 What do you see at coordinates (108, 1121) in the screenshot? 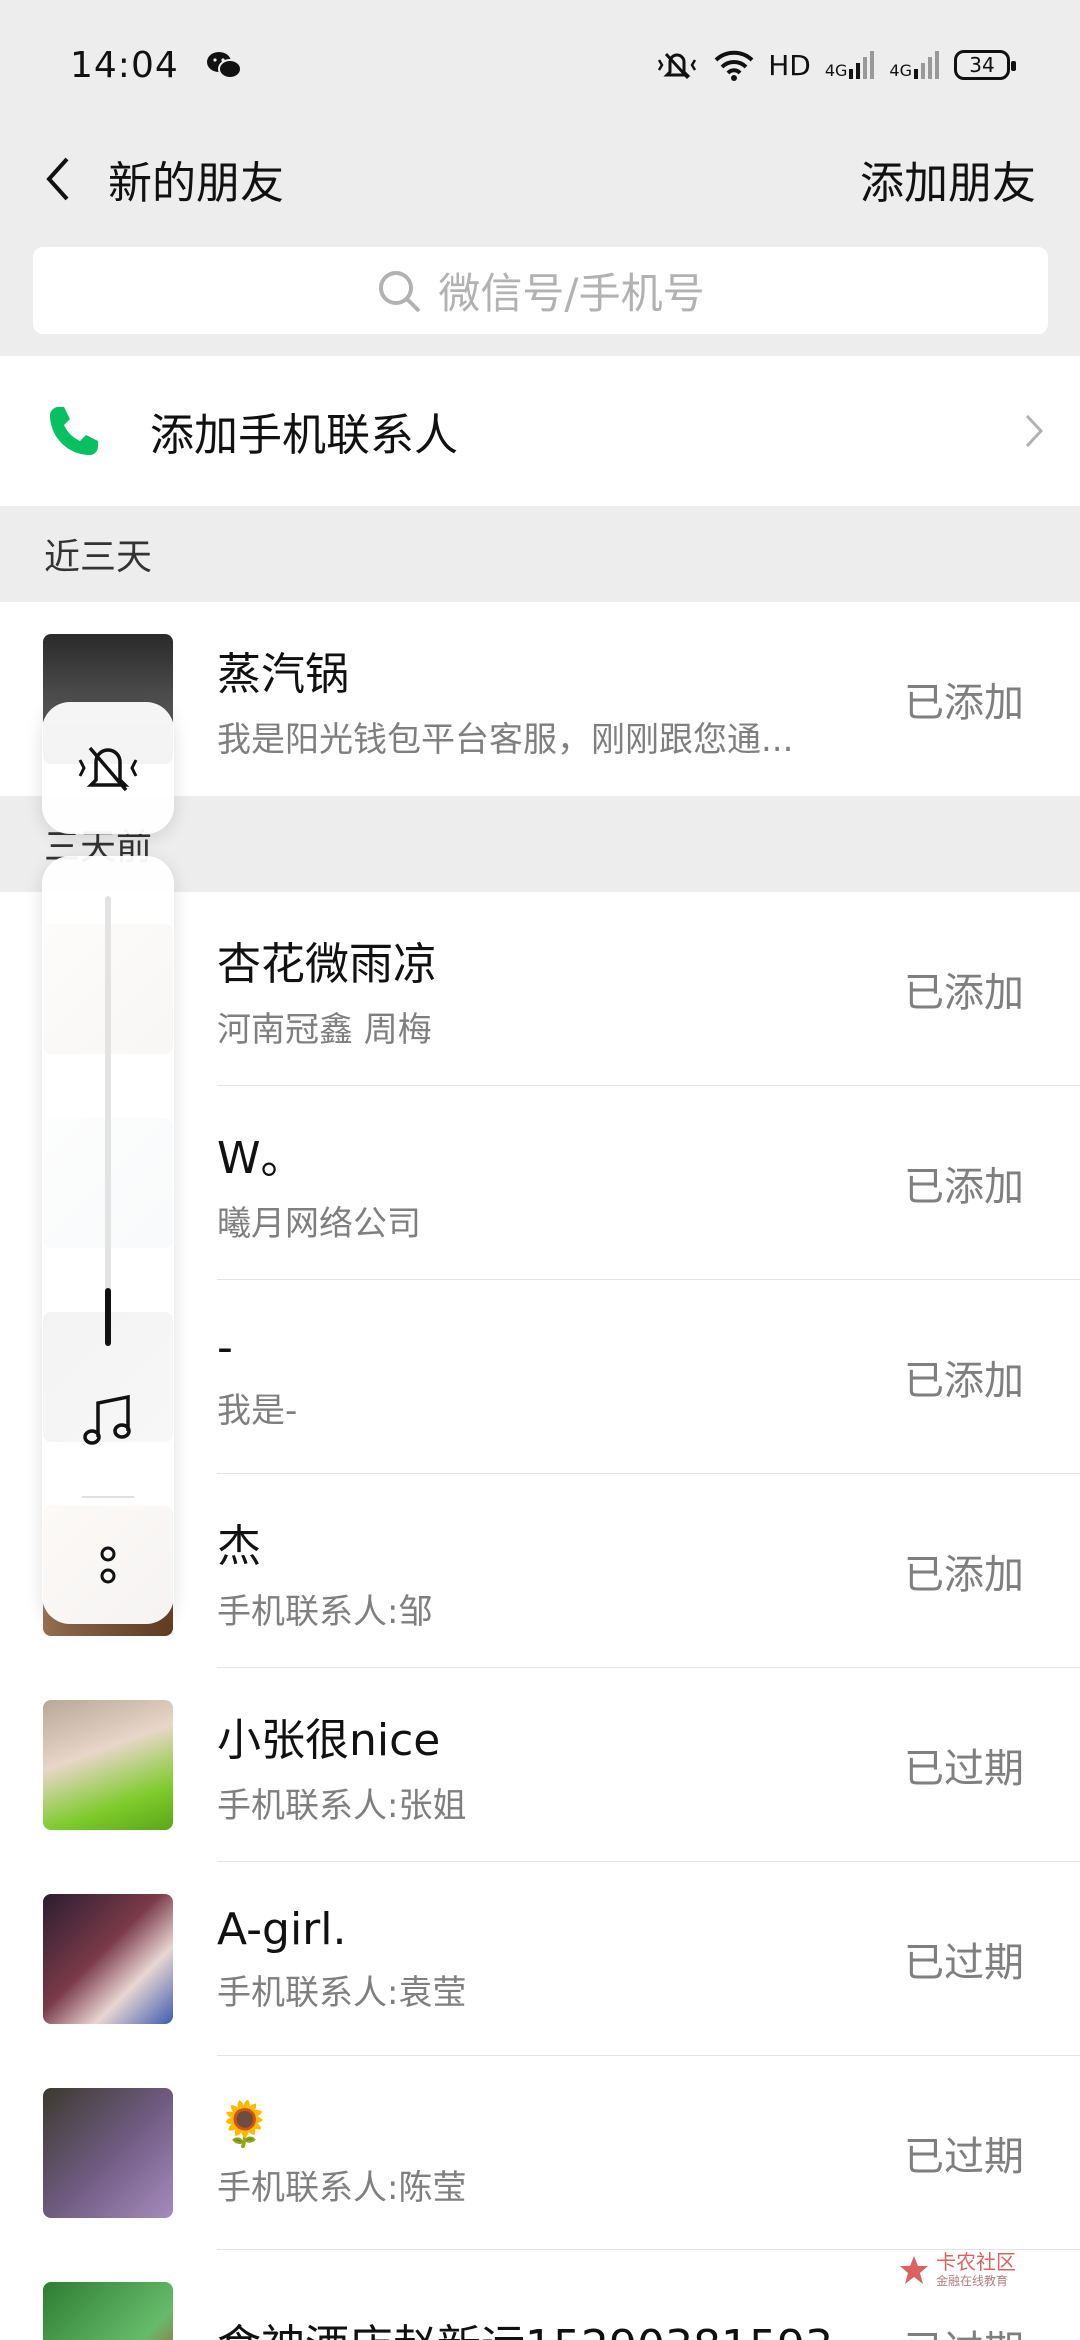
I see `volume-slider` at bounding box center [108, 1121].